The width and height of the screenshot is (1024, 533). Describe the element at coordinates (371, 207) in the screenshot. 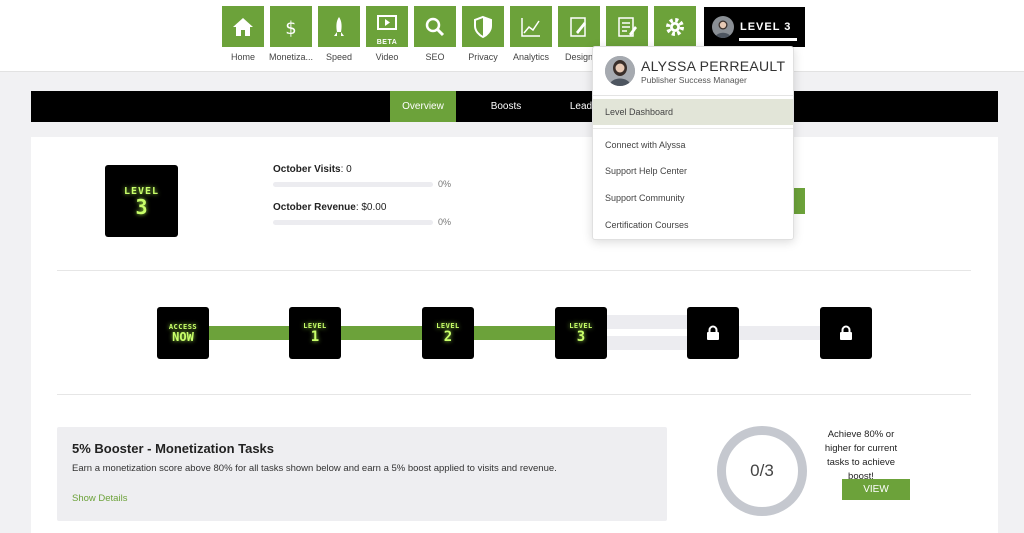

I see `revenue-value: : $0.00` at that location.